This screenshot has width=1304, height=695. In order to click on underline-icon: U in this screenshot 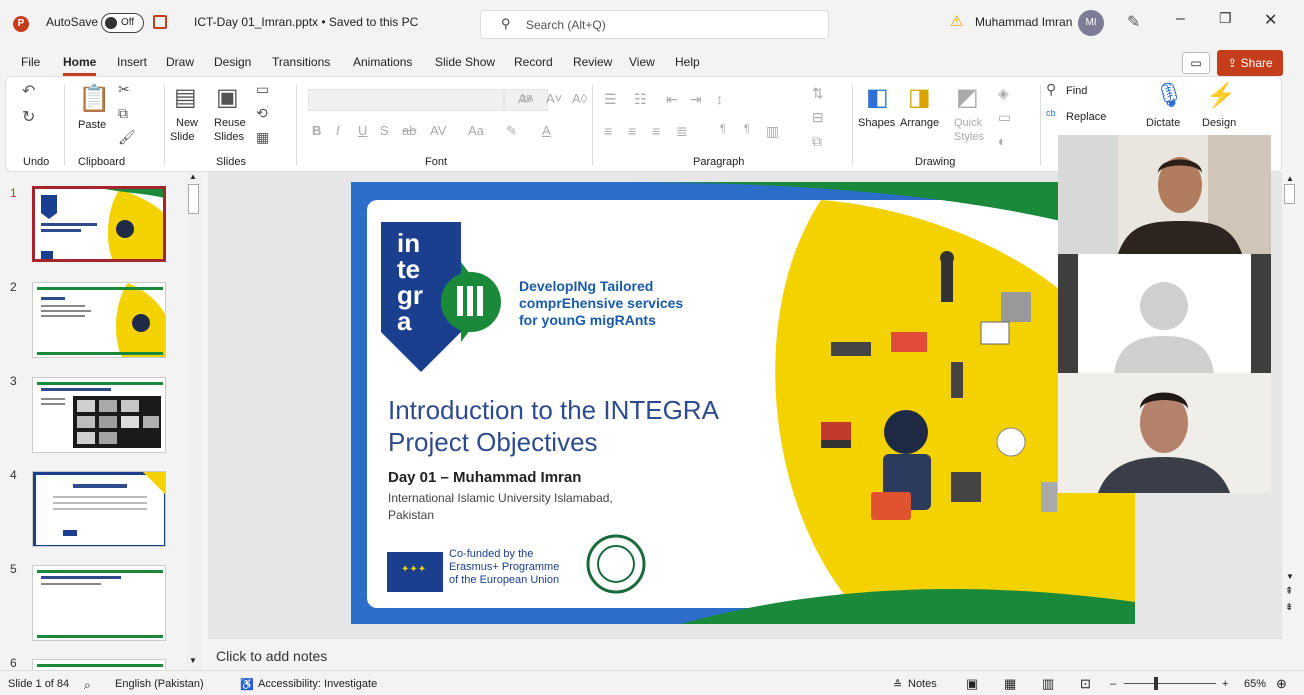, I will do `click(362, 130)`.